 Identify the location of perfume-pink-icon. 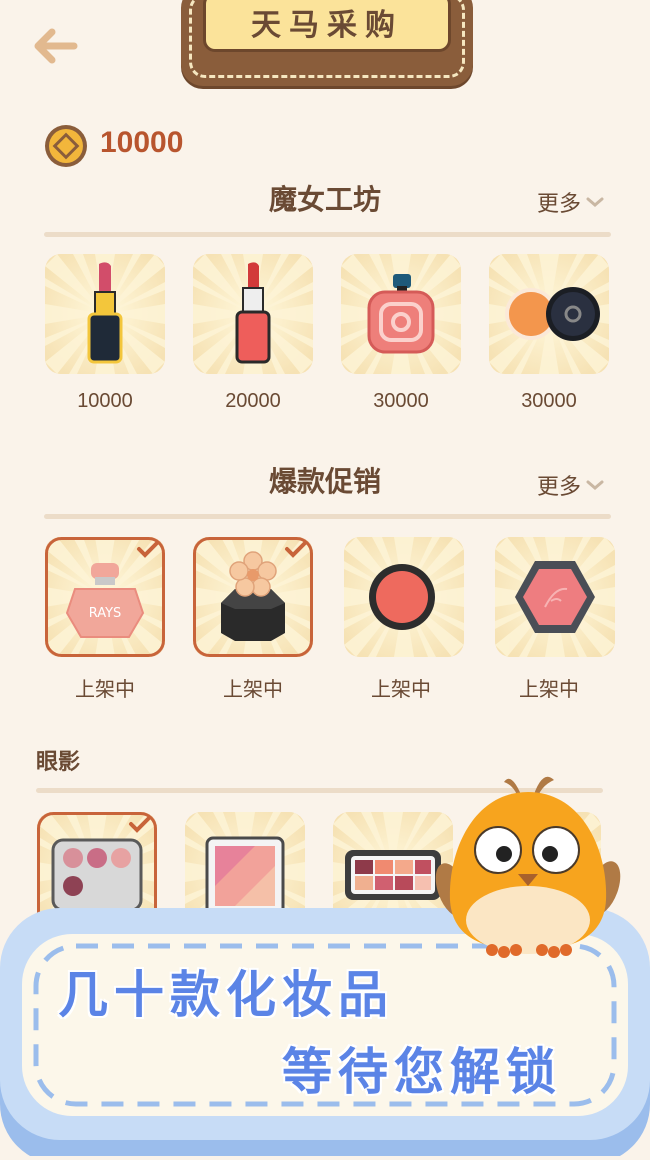
(401, 314).